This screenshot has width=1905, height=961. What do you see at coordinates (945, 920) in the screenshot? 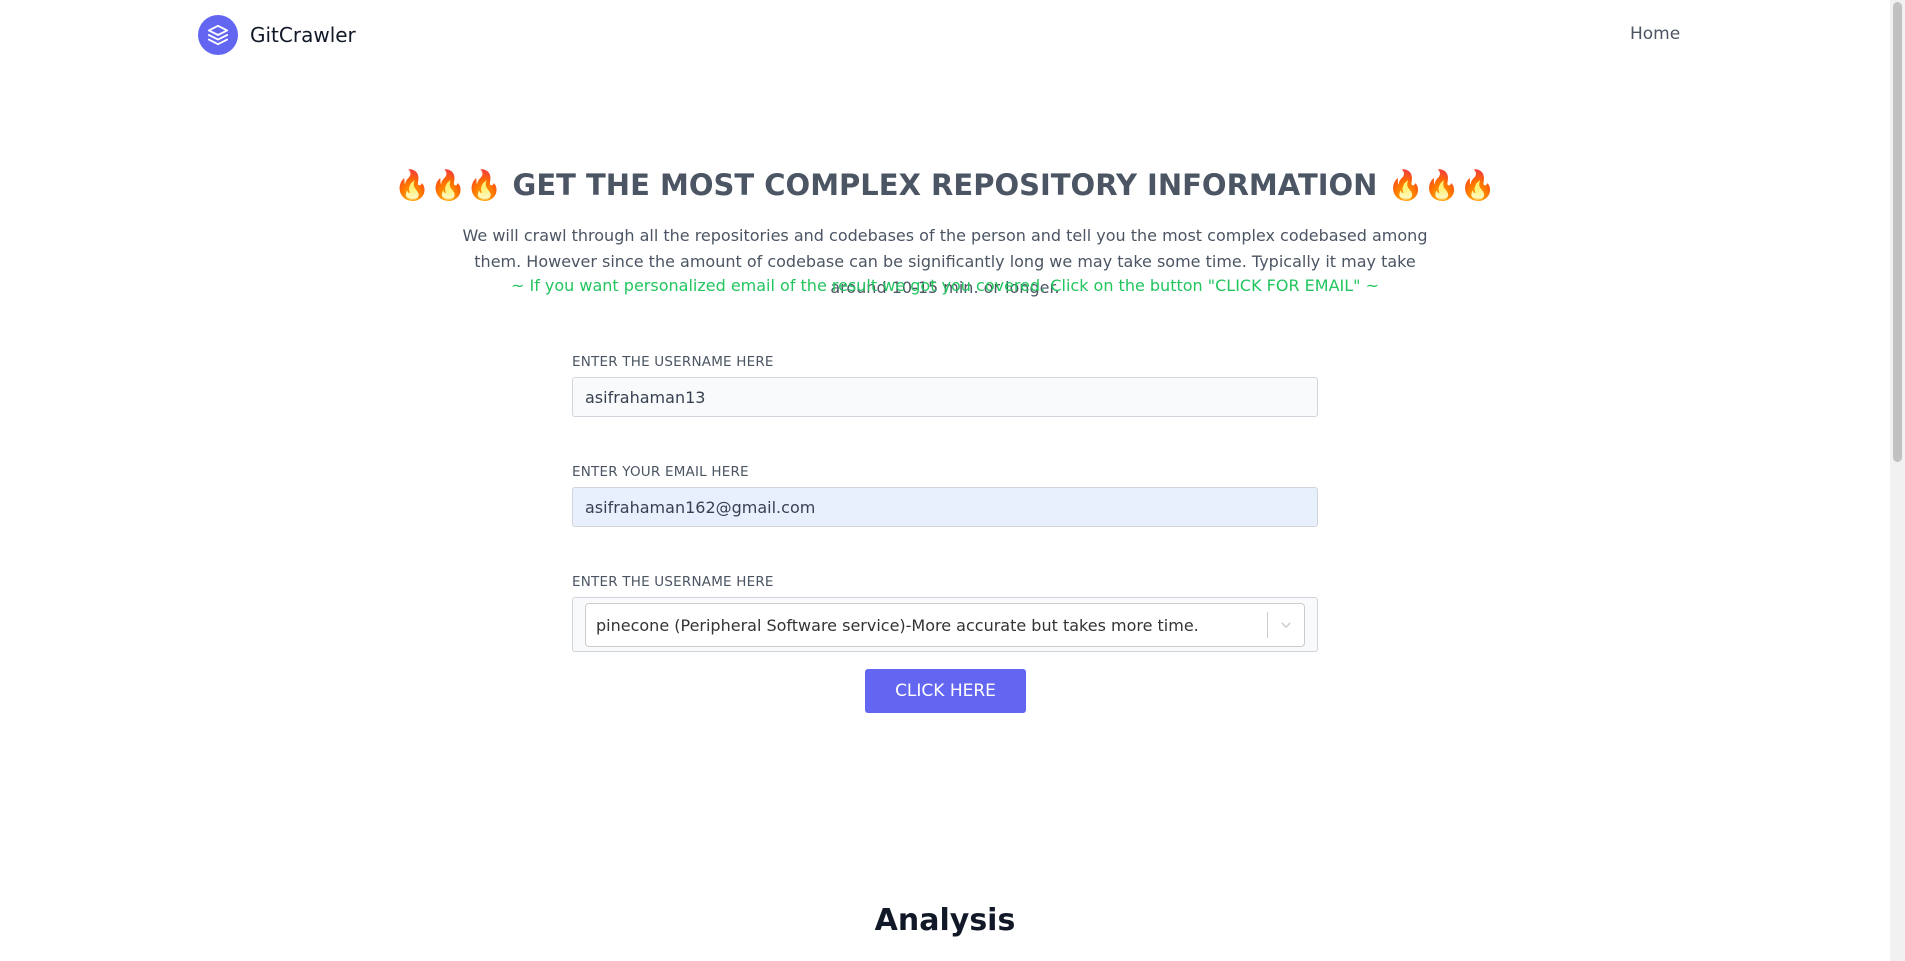
I see `analysis-title: Analysis` at bounding box center [945, 920].